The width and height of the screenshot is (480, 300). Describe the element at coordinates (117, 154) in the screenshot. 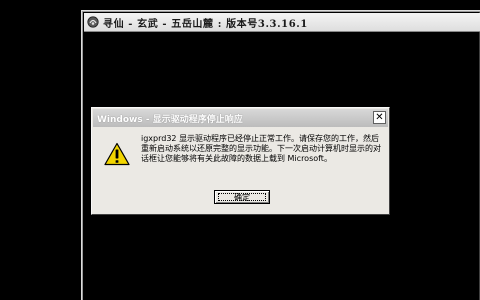

I see `warning-icon` at that location.